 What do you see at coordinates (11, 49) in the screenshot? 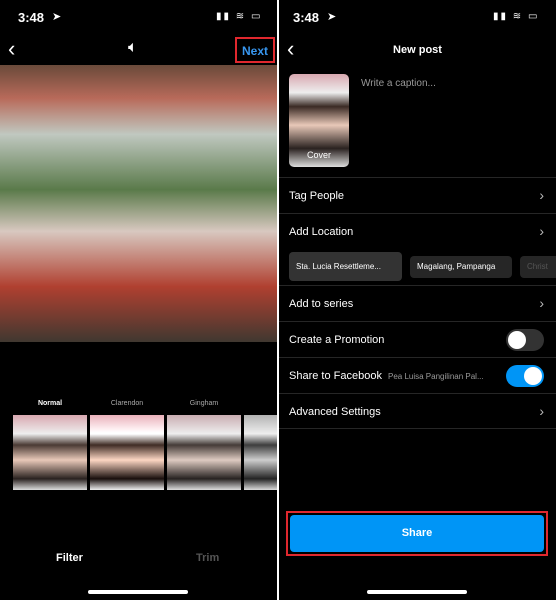
I see `back-button: ‹` at bounding box center [11, 49].